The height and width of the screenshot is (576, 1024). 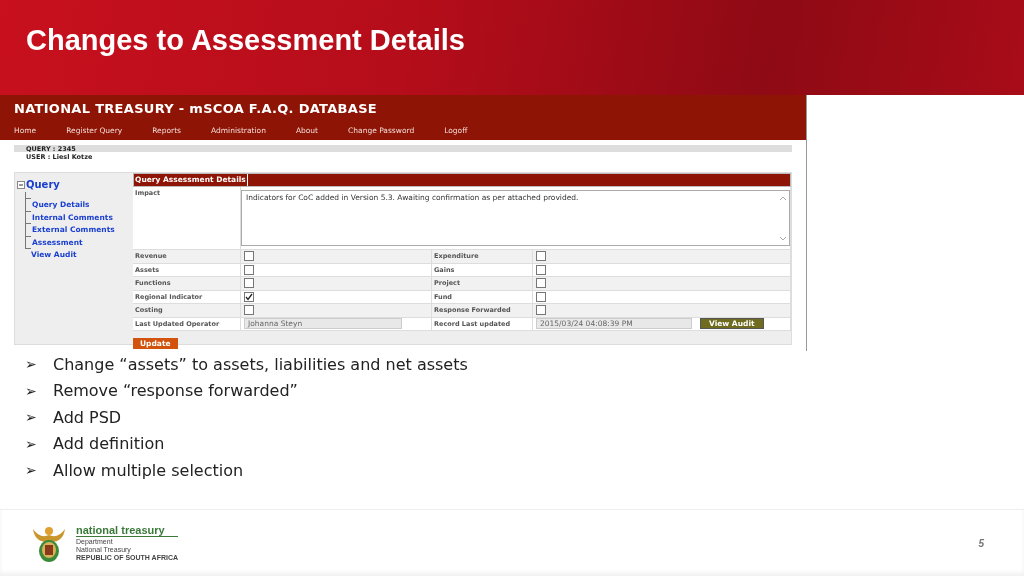 What do you see at coordinates (127, 530) in the screenshot?
I see `logo-title: national treasury` at bounding box center [127, 530].